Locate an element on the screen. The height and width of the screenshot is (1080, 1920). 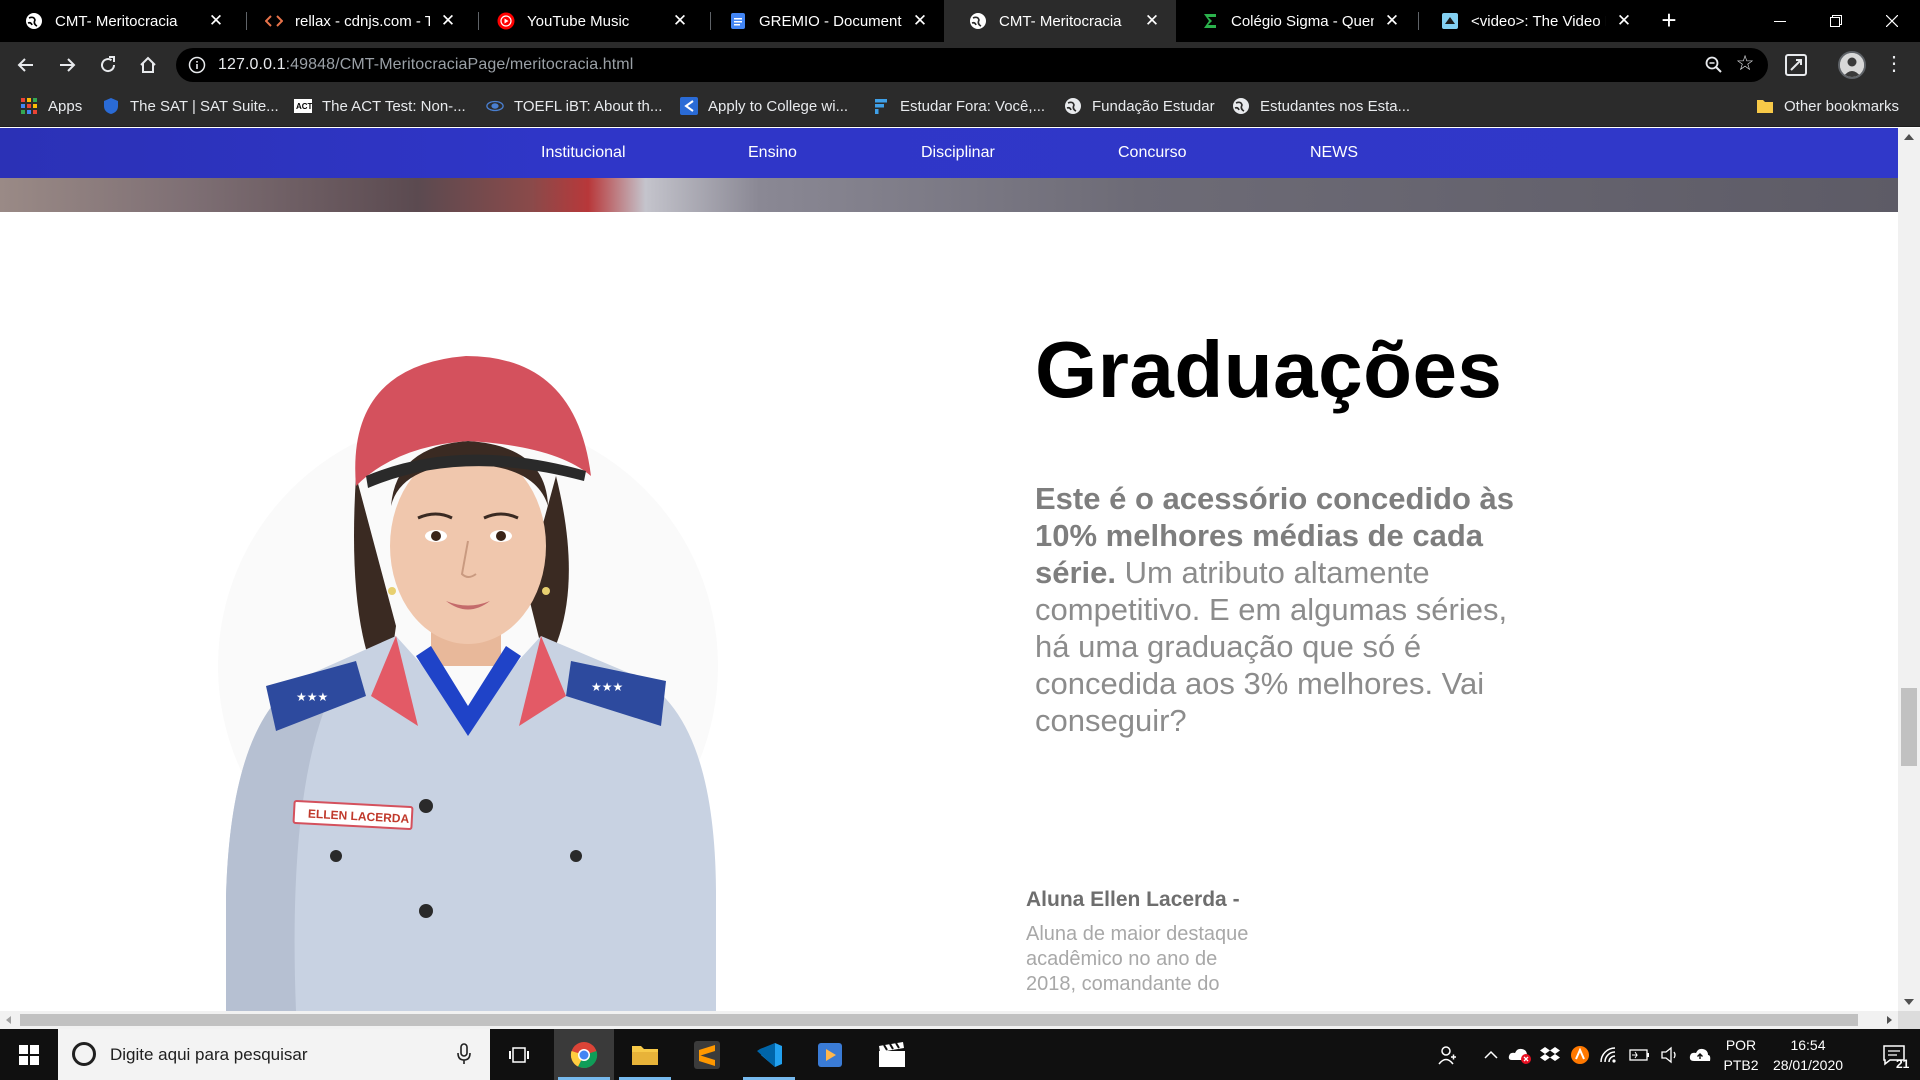
reload-button is located at coordinates (108, 65).